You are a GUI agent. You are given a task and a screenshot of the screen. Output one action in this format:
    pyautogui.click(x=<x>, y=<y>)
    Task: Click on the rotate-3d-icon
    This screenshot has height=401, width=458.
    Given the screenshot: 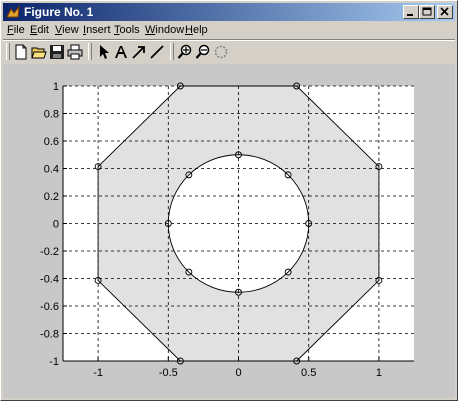 What is the action you would take?
    pyautogui.click(x=221, y=52)
    